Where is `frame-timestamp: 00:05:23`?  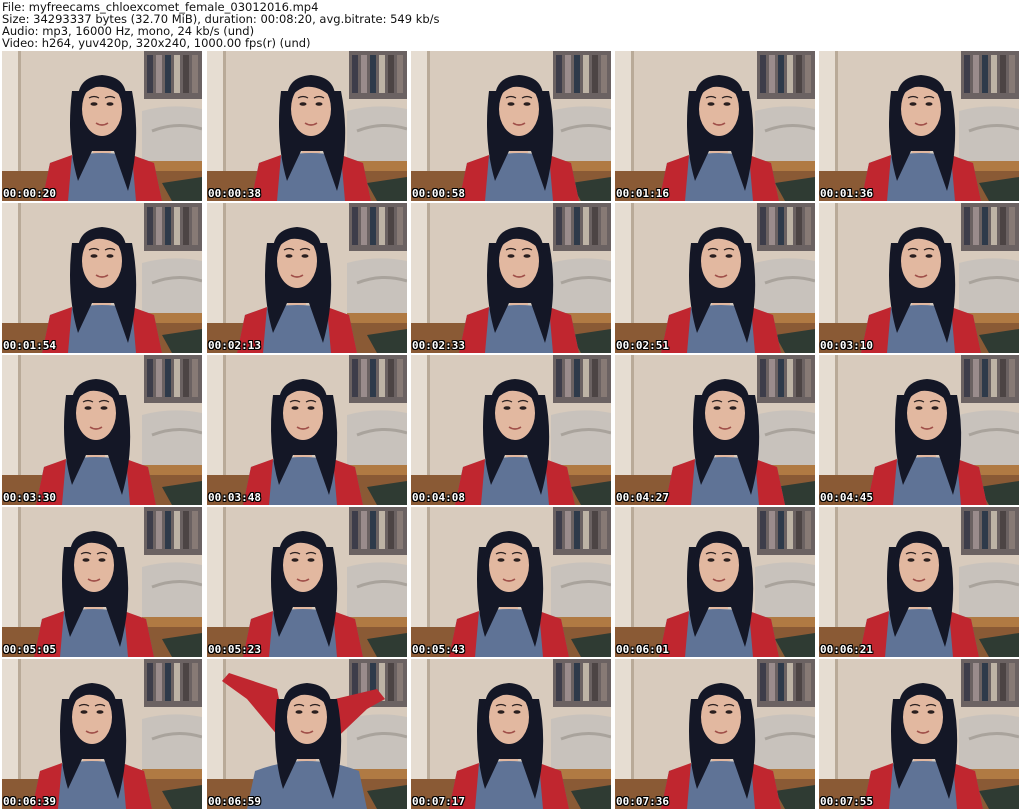
frame-timestamp: 00:05:23 is located at coordinates (234, 649).